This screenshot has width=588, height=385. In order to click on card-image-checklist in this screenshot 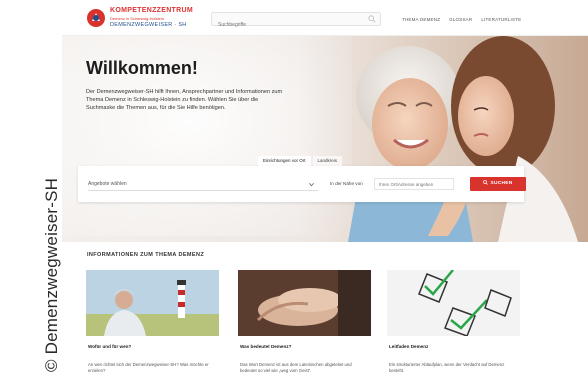, I will do `click(453, 303)`.